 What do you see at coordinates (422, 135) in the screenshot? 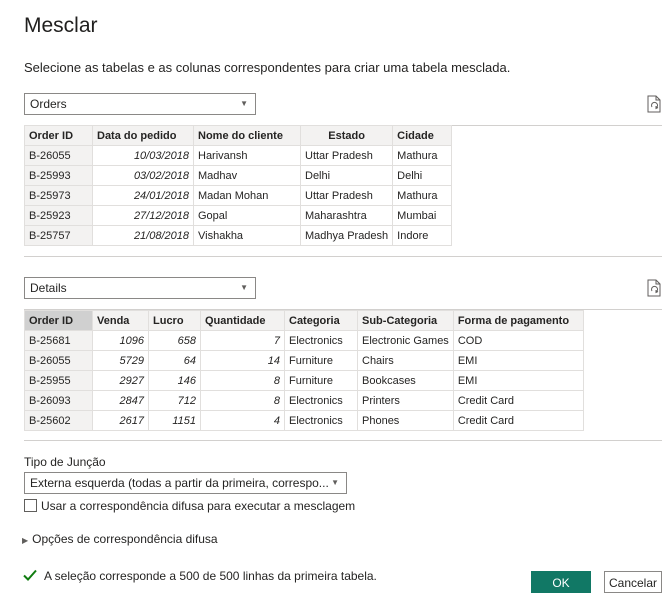
I see `column-header: Cidade` at bounding box center [422, 135].